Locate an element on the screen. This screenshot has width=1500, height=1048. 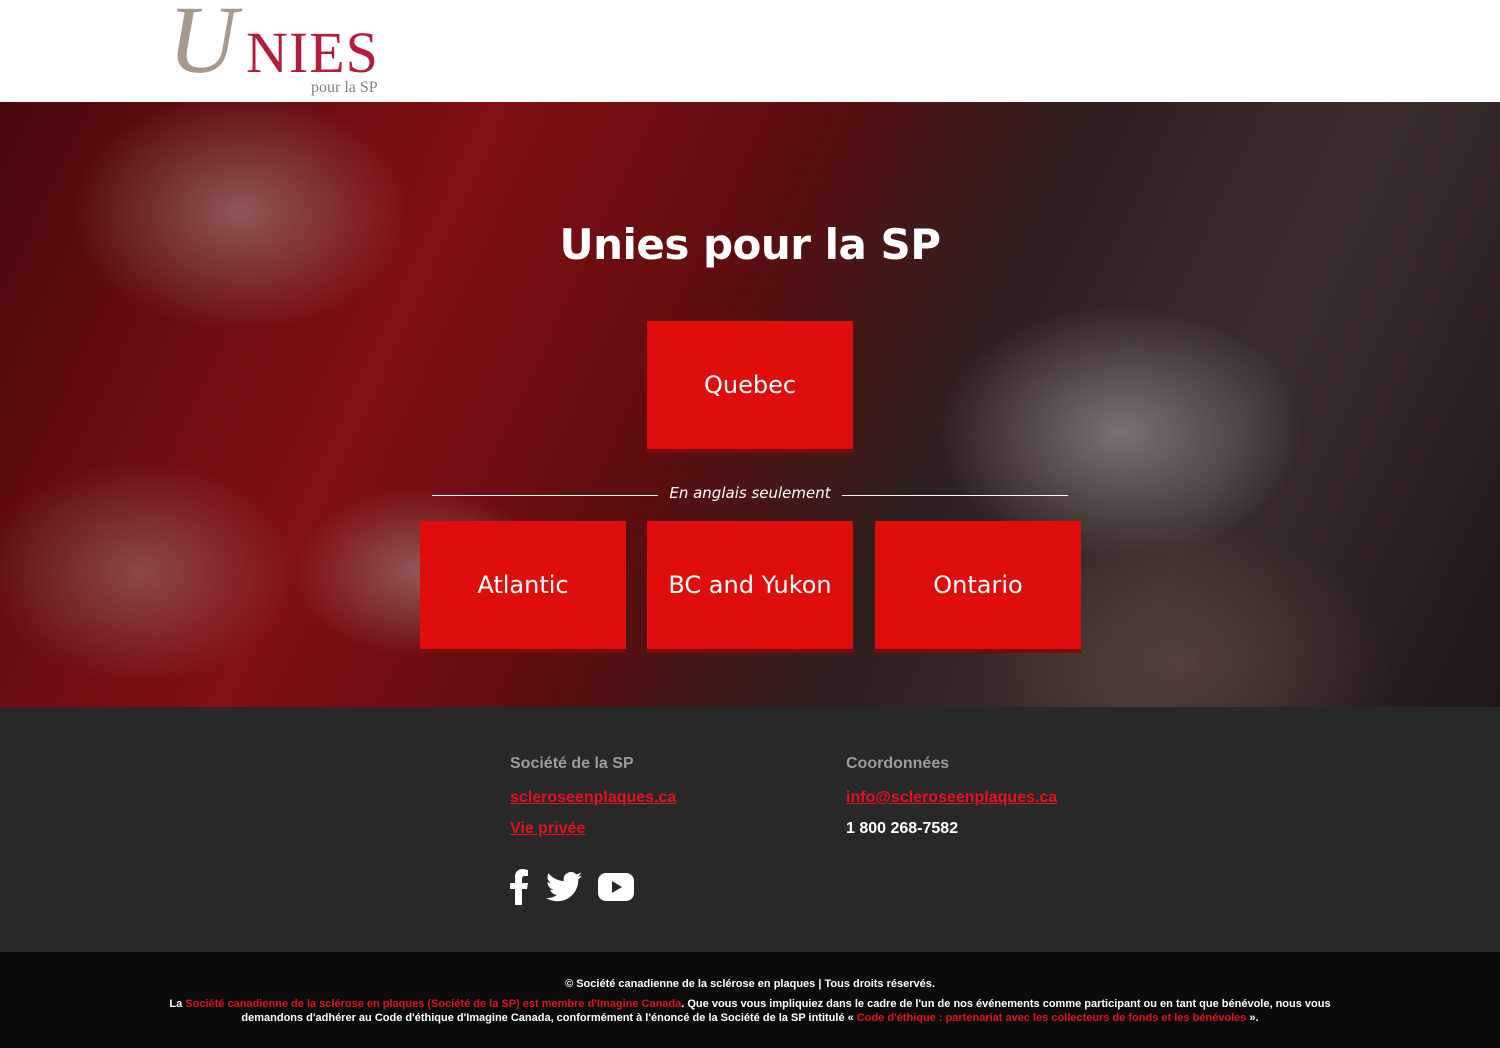
divider-right is located at coordinates (955, 495).